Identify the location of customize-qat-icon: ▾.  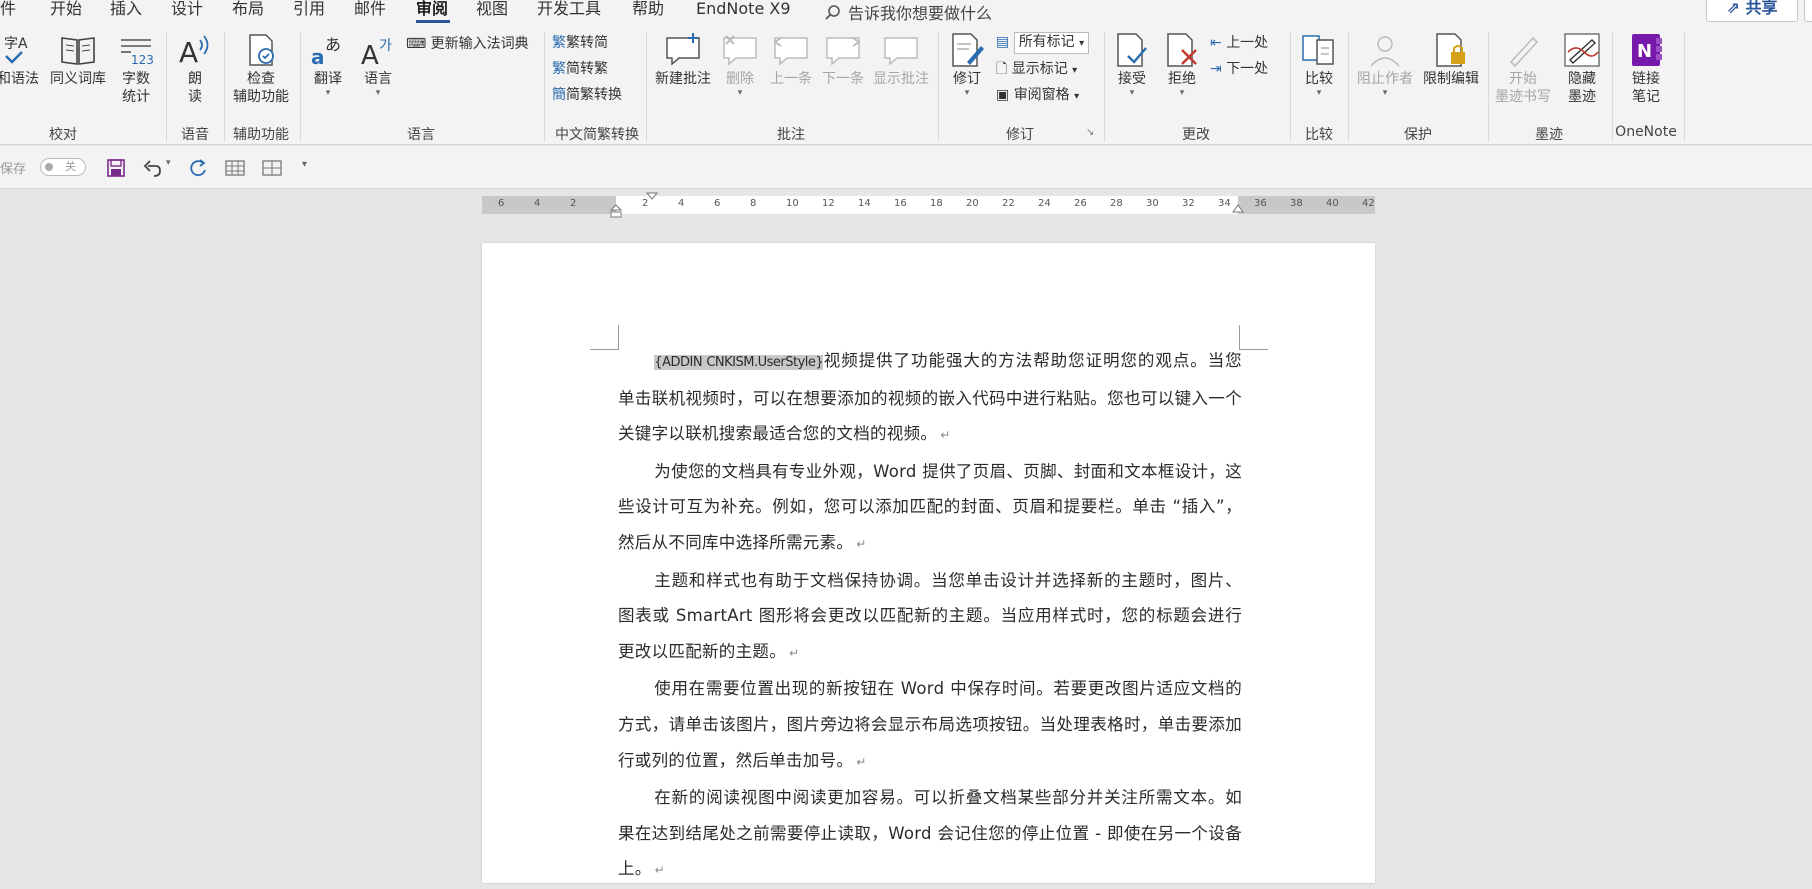
(304, 164).